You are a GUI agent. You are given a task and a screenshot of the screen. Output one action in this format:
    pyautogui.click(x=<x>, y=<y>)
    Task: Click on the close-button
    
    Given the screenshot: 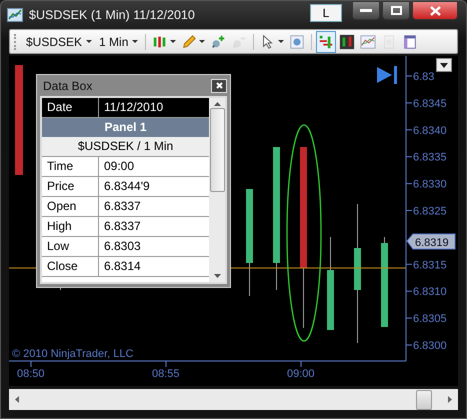 What is the action you would take?
    pyautogui.click(x=435, y=10)
    